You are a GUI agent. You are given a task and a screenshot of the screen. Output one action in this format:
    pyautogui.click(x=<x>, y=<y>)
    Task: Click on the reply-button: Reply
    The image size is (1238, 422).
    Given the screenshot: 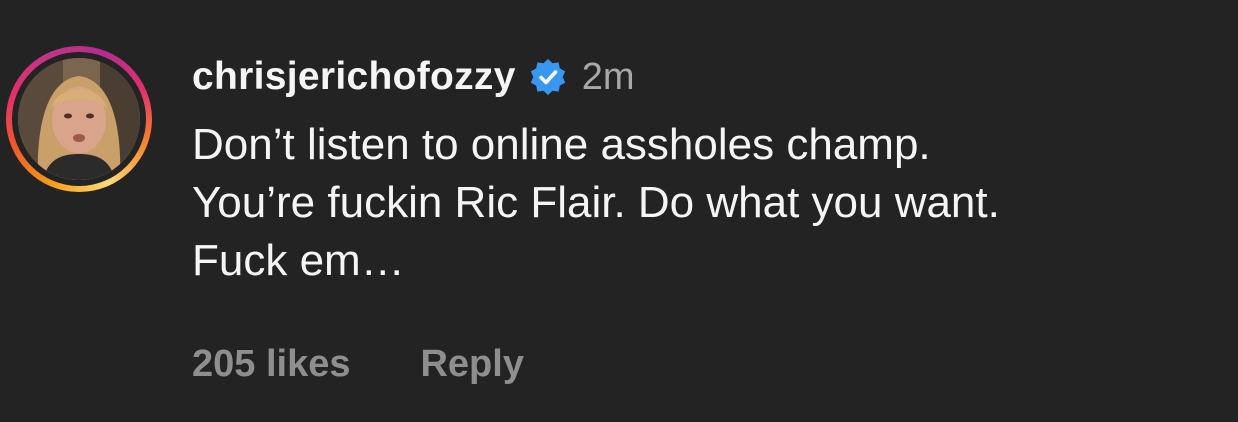 What is the action you would take?
    pyautogui.click(x=471, y=364)
    